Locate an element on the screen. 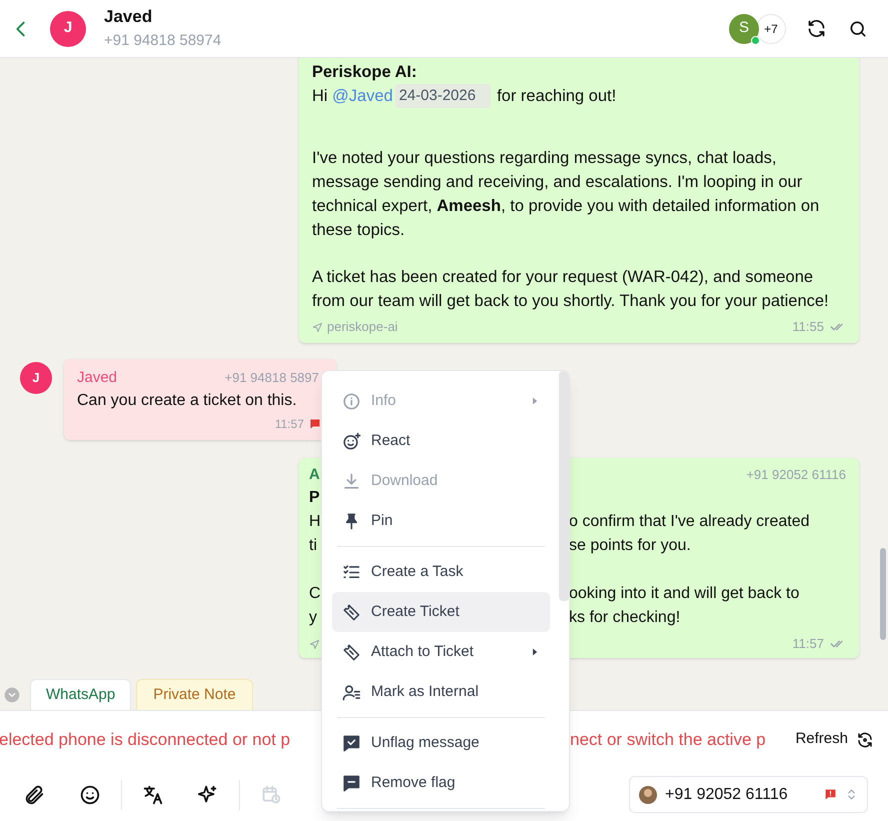 This screenshot has height=821, width=888. message-text: H is located at coordinates (315, 522).